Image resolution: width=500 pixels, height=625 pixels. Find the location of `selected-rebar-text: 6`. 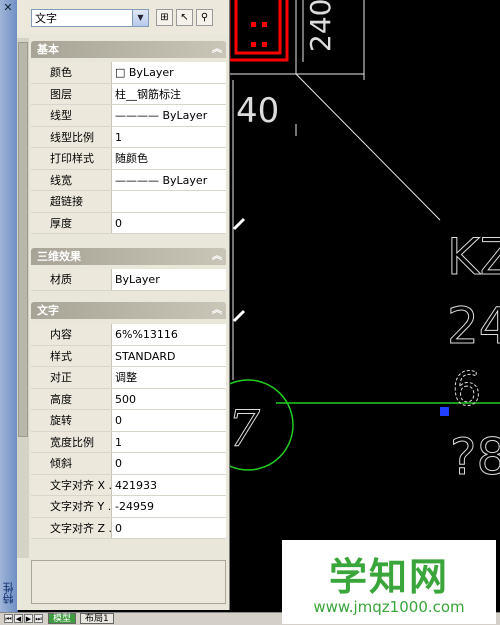

selected-rebar-text: 6 is located at coordinates (467, 389).